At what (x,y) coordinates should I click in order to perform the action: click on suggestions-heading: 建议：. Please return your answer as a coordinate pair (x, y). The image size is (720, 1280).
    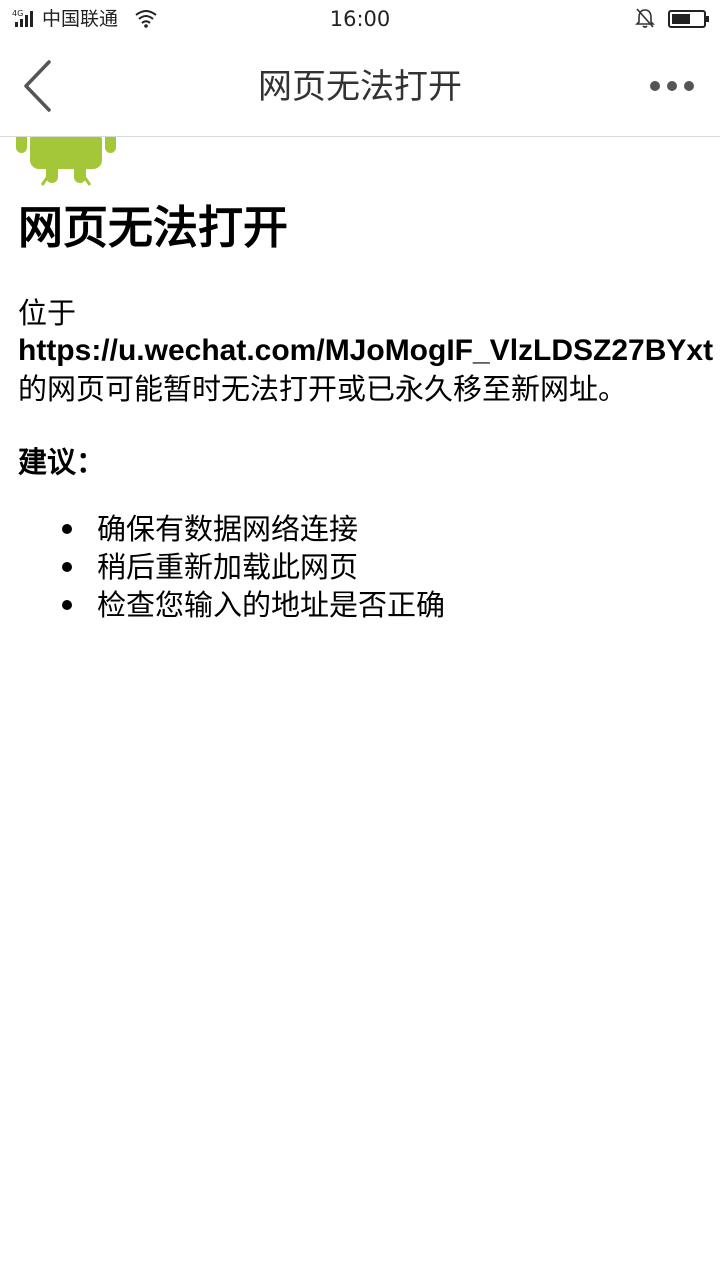
    Looking at the image, I should click on (62, 462).